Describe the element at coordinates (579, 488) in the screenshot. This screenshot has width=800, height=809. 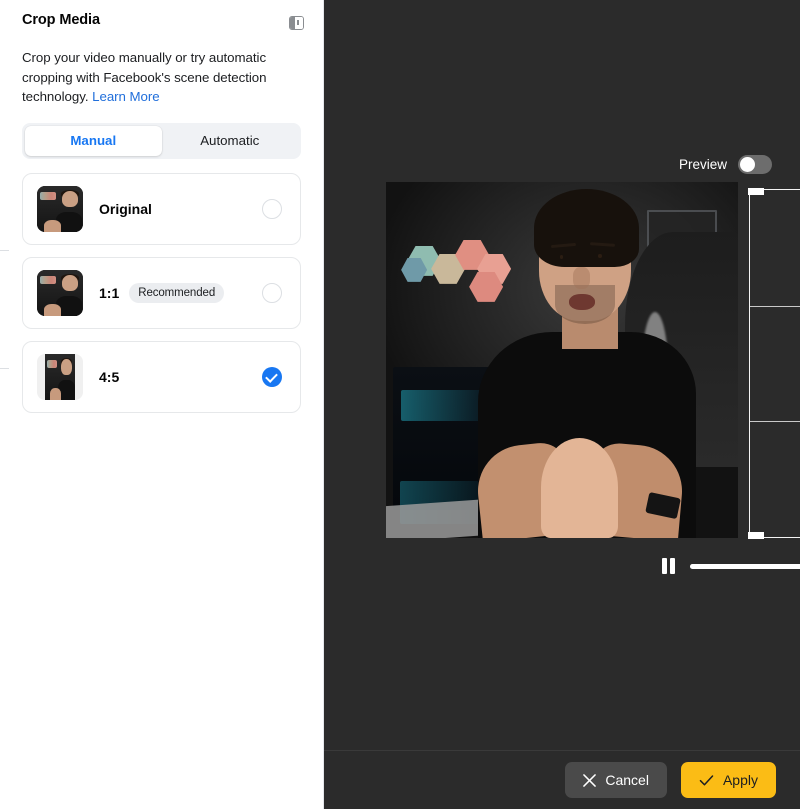
I see `person-hands` at that location.